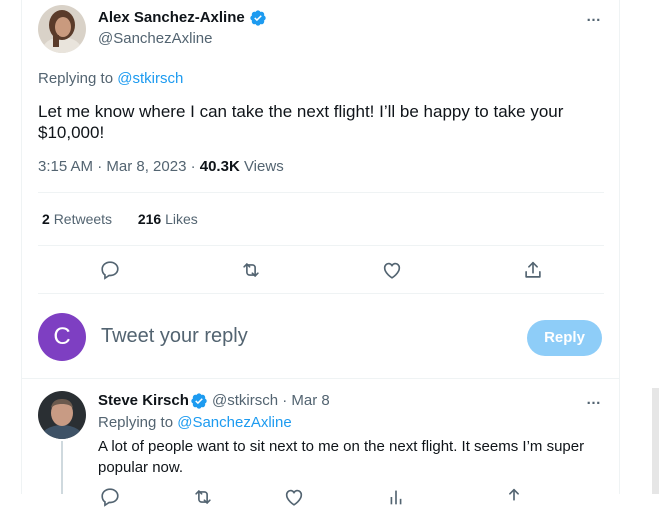  What do you see at coordinates (119, 166) in the screenshot?
I see `tweet-timestamp: 3:15 AM · Mar 8, 2023 ·` at bounding box center [119, 166].